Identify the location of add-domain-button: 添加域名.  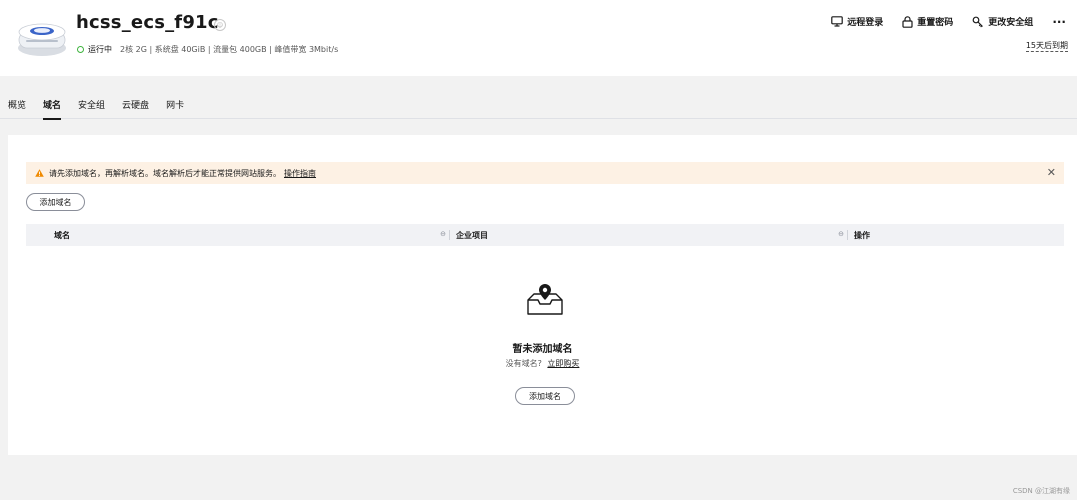
(55, 202).